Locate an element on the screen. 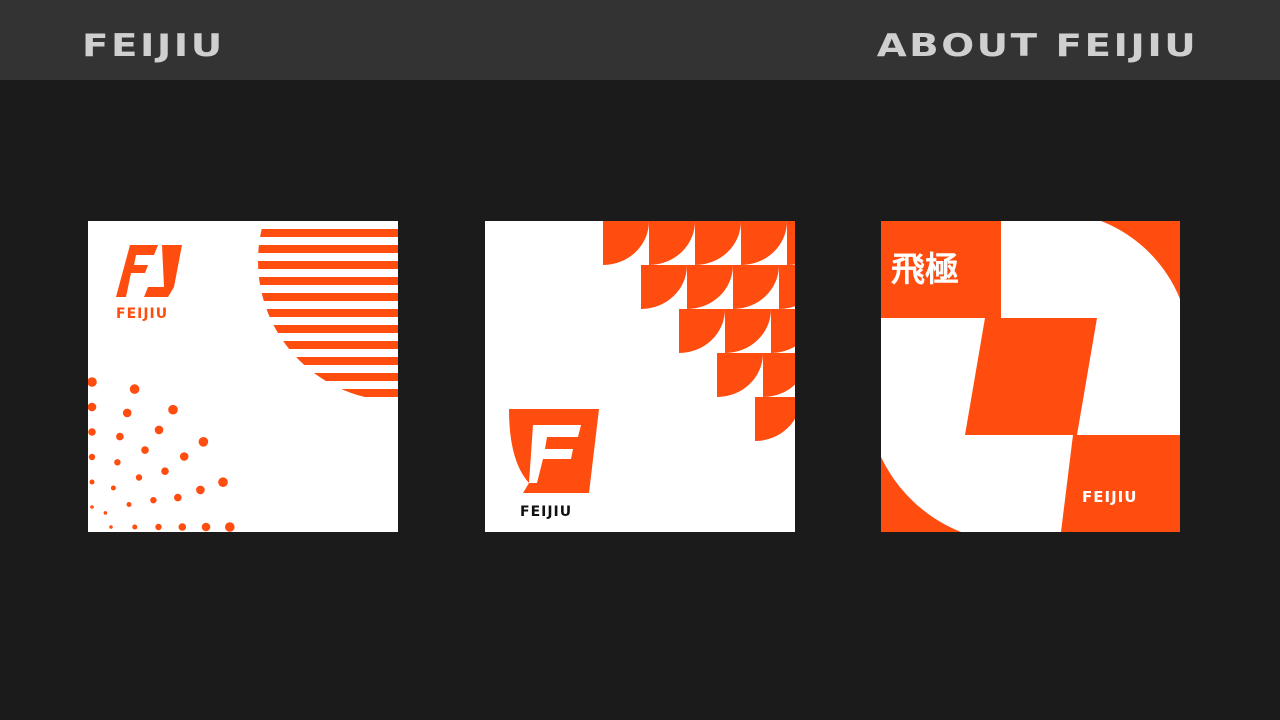 The width and height of the screenshot is (1280, 720). card1-logo-text: FEIJIU is located at coordinates (142, 314).